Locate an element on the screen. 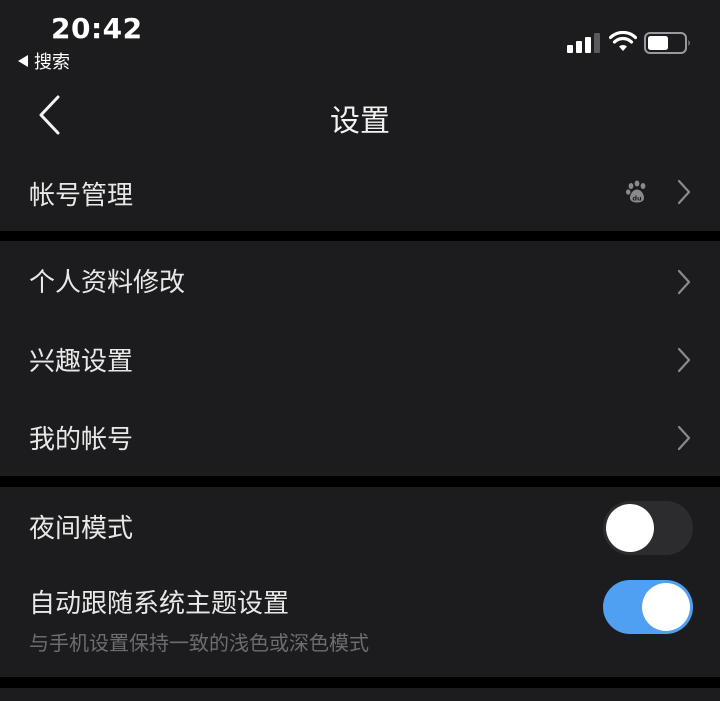 This screenshot has width=720, height=701. baidu-paw-icon: du is located at coordinates (636, 191).